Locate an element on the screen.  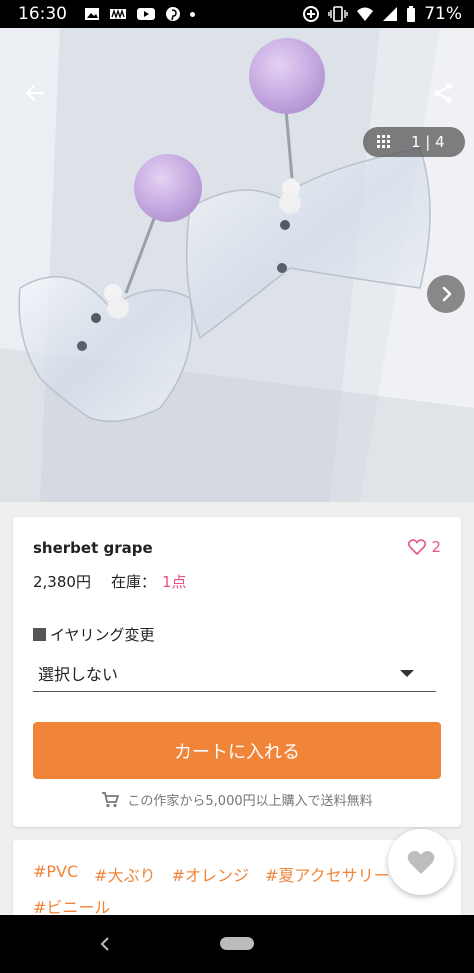
share-button is located at coordinates (443, 93).